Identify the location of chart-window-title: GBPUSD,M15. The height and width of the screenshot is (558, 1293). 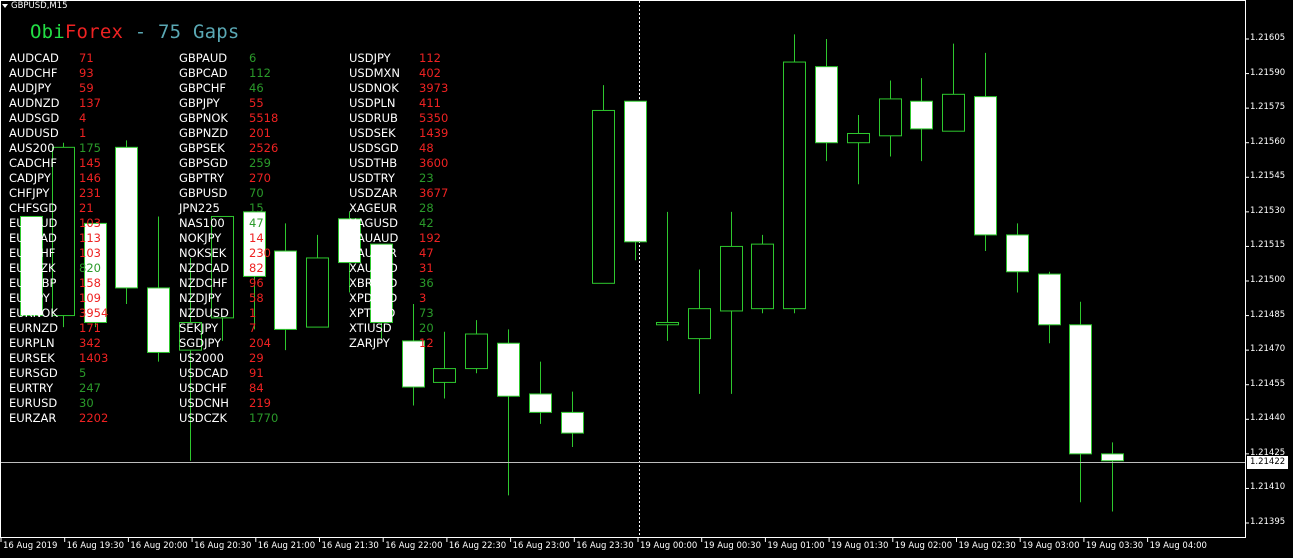
(35, 6).